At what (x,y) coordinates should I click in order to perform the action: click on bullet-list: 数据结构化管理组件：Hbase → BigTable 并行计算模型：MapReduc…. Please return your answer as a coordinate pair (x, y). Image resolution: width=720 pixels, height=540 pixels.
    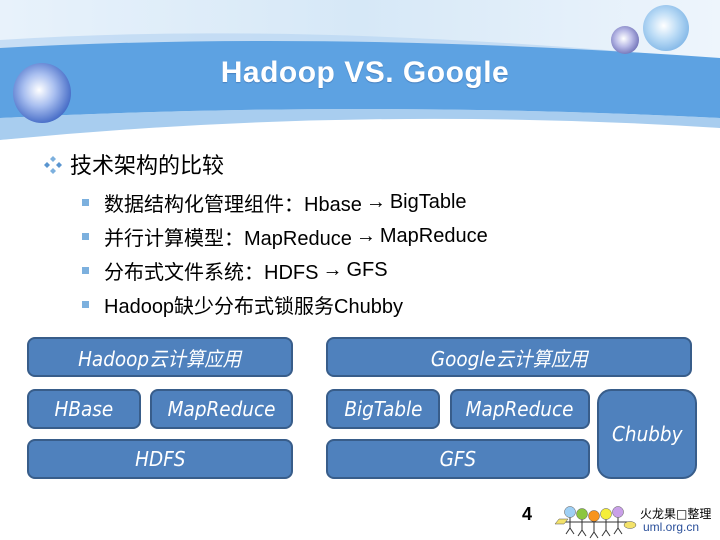
    Looking at the image, I should click on (285, 253).